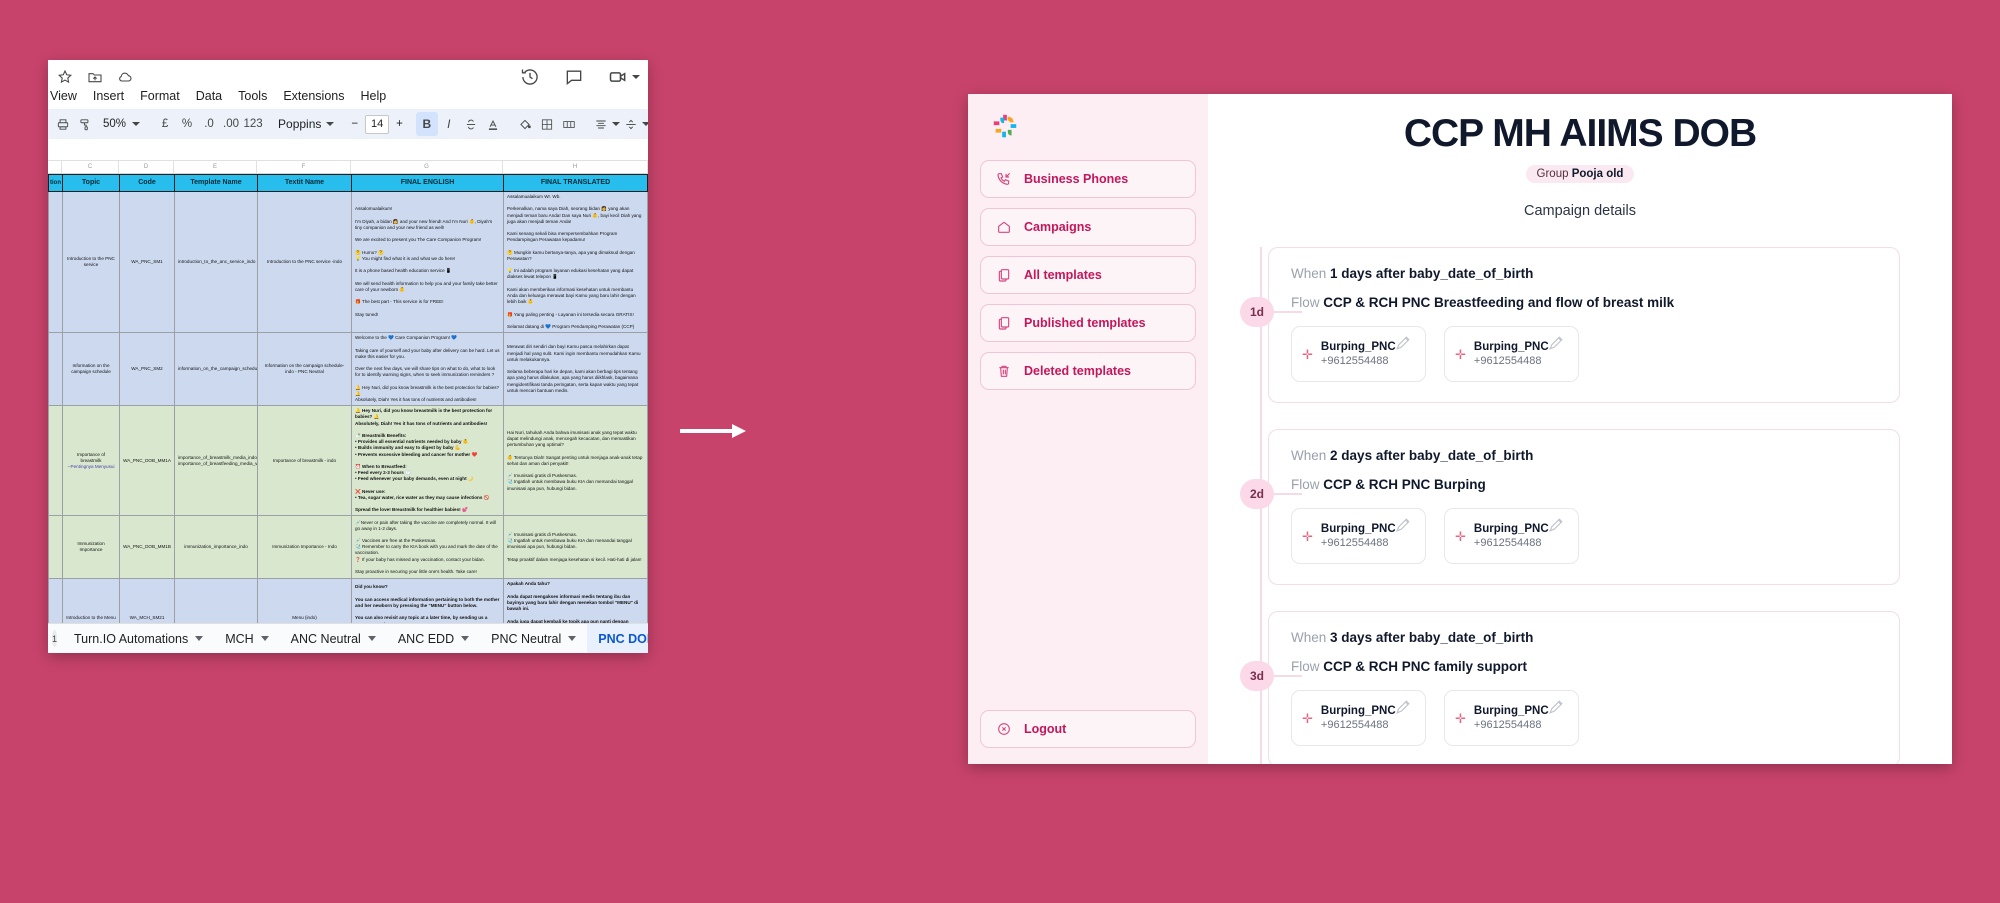 Image resolution: width=2000 pixels, height=903 pixels. What do you see at coordinates (533, 639) in the screenshot?
I see `sheet-tab-pnc-neutral: PNC Neutral` at bounding box center [533, 639].